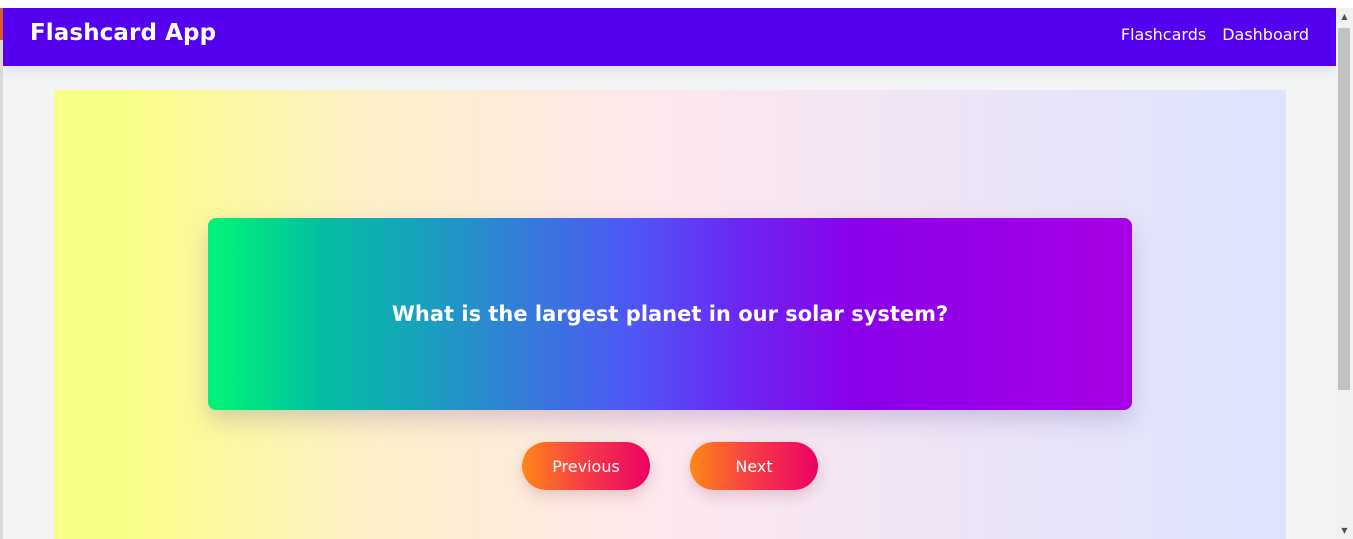 The image size is (1353, 539). I want to click on nav-link-dashboard: Dashboard, so click(1265, 34).